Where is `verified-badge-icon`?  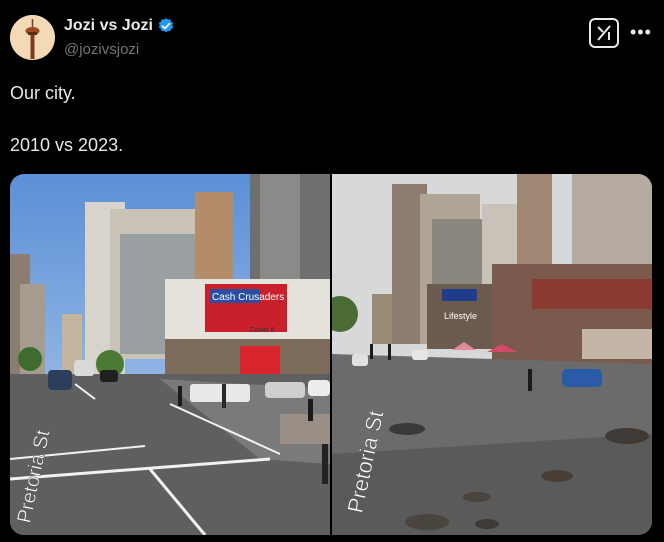 verified-badge-icon is located at coordinates (166, 25).